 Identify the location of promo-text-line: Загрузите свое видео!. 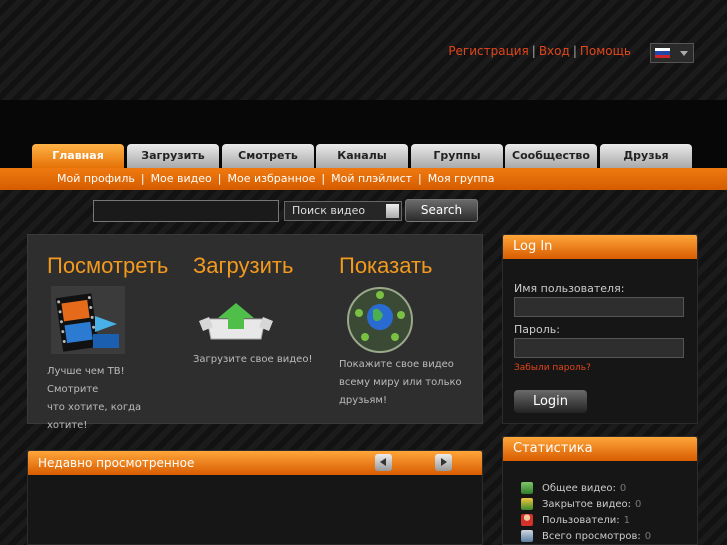
(253, 359).